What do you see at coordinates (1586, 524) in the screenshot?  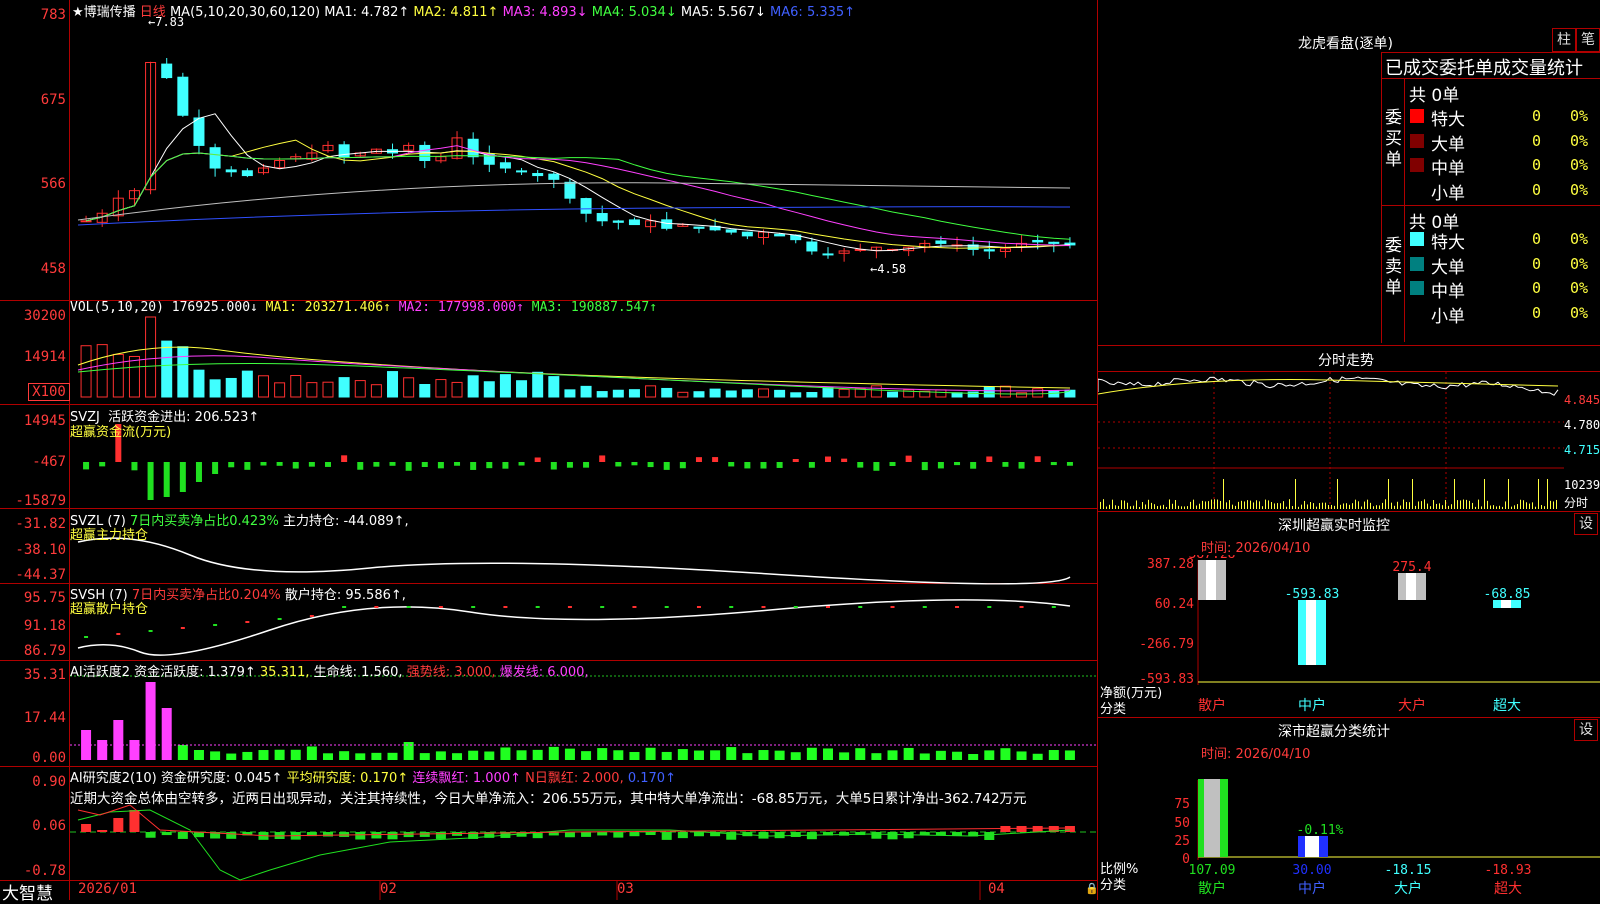 I see `monitor-settings-button: 设` at bounding box center [1586, 524].